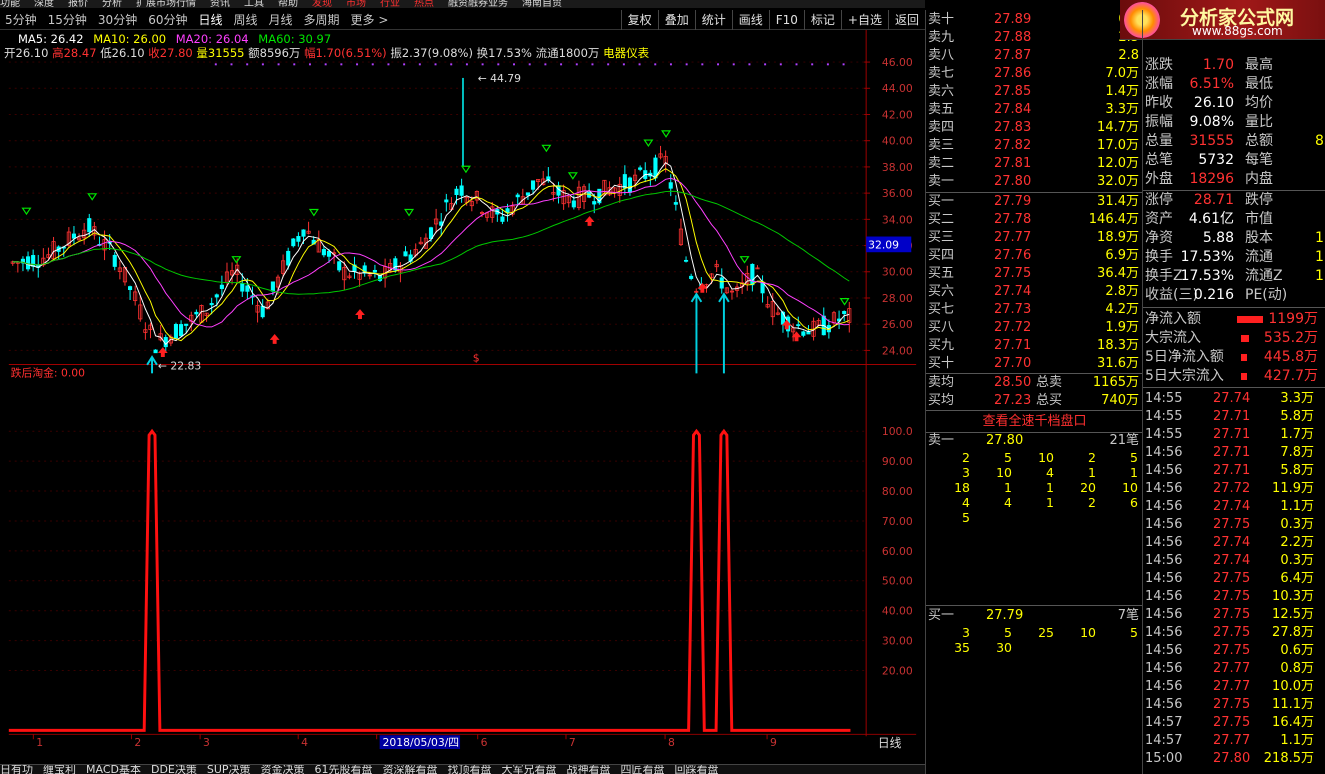 The width and height of the screenshot is (1325, 774). I want to click on indicator-tab-7: 资深解看盘, so click(410, 769).